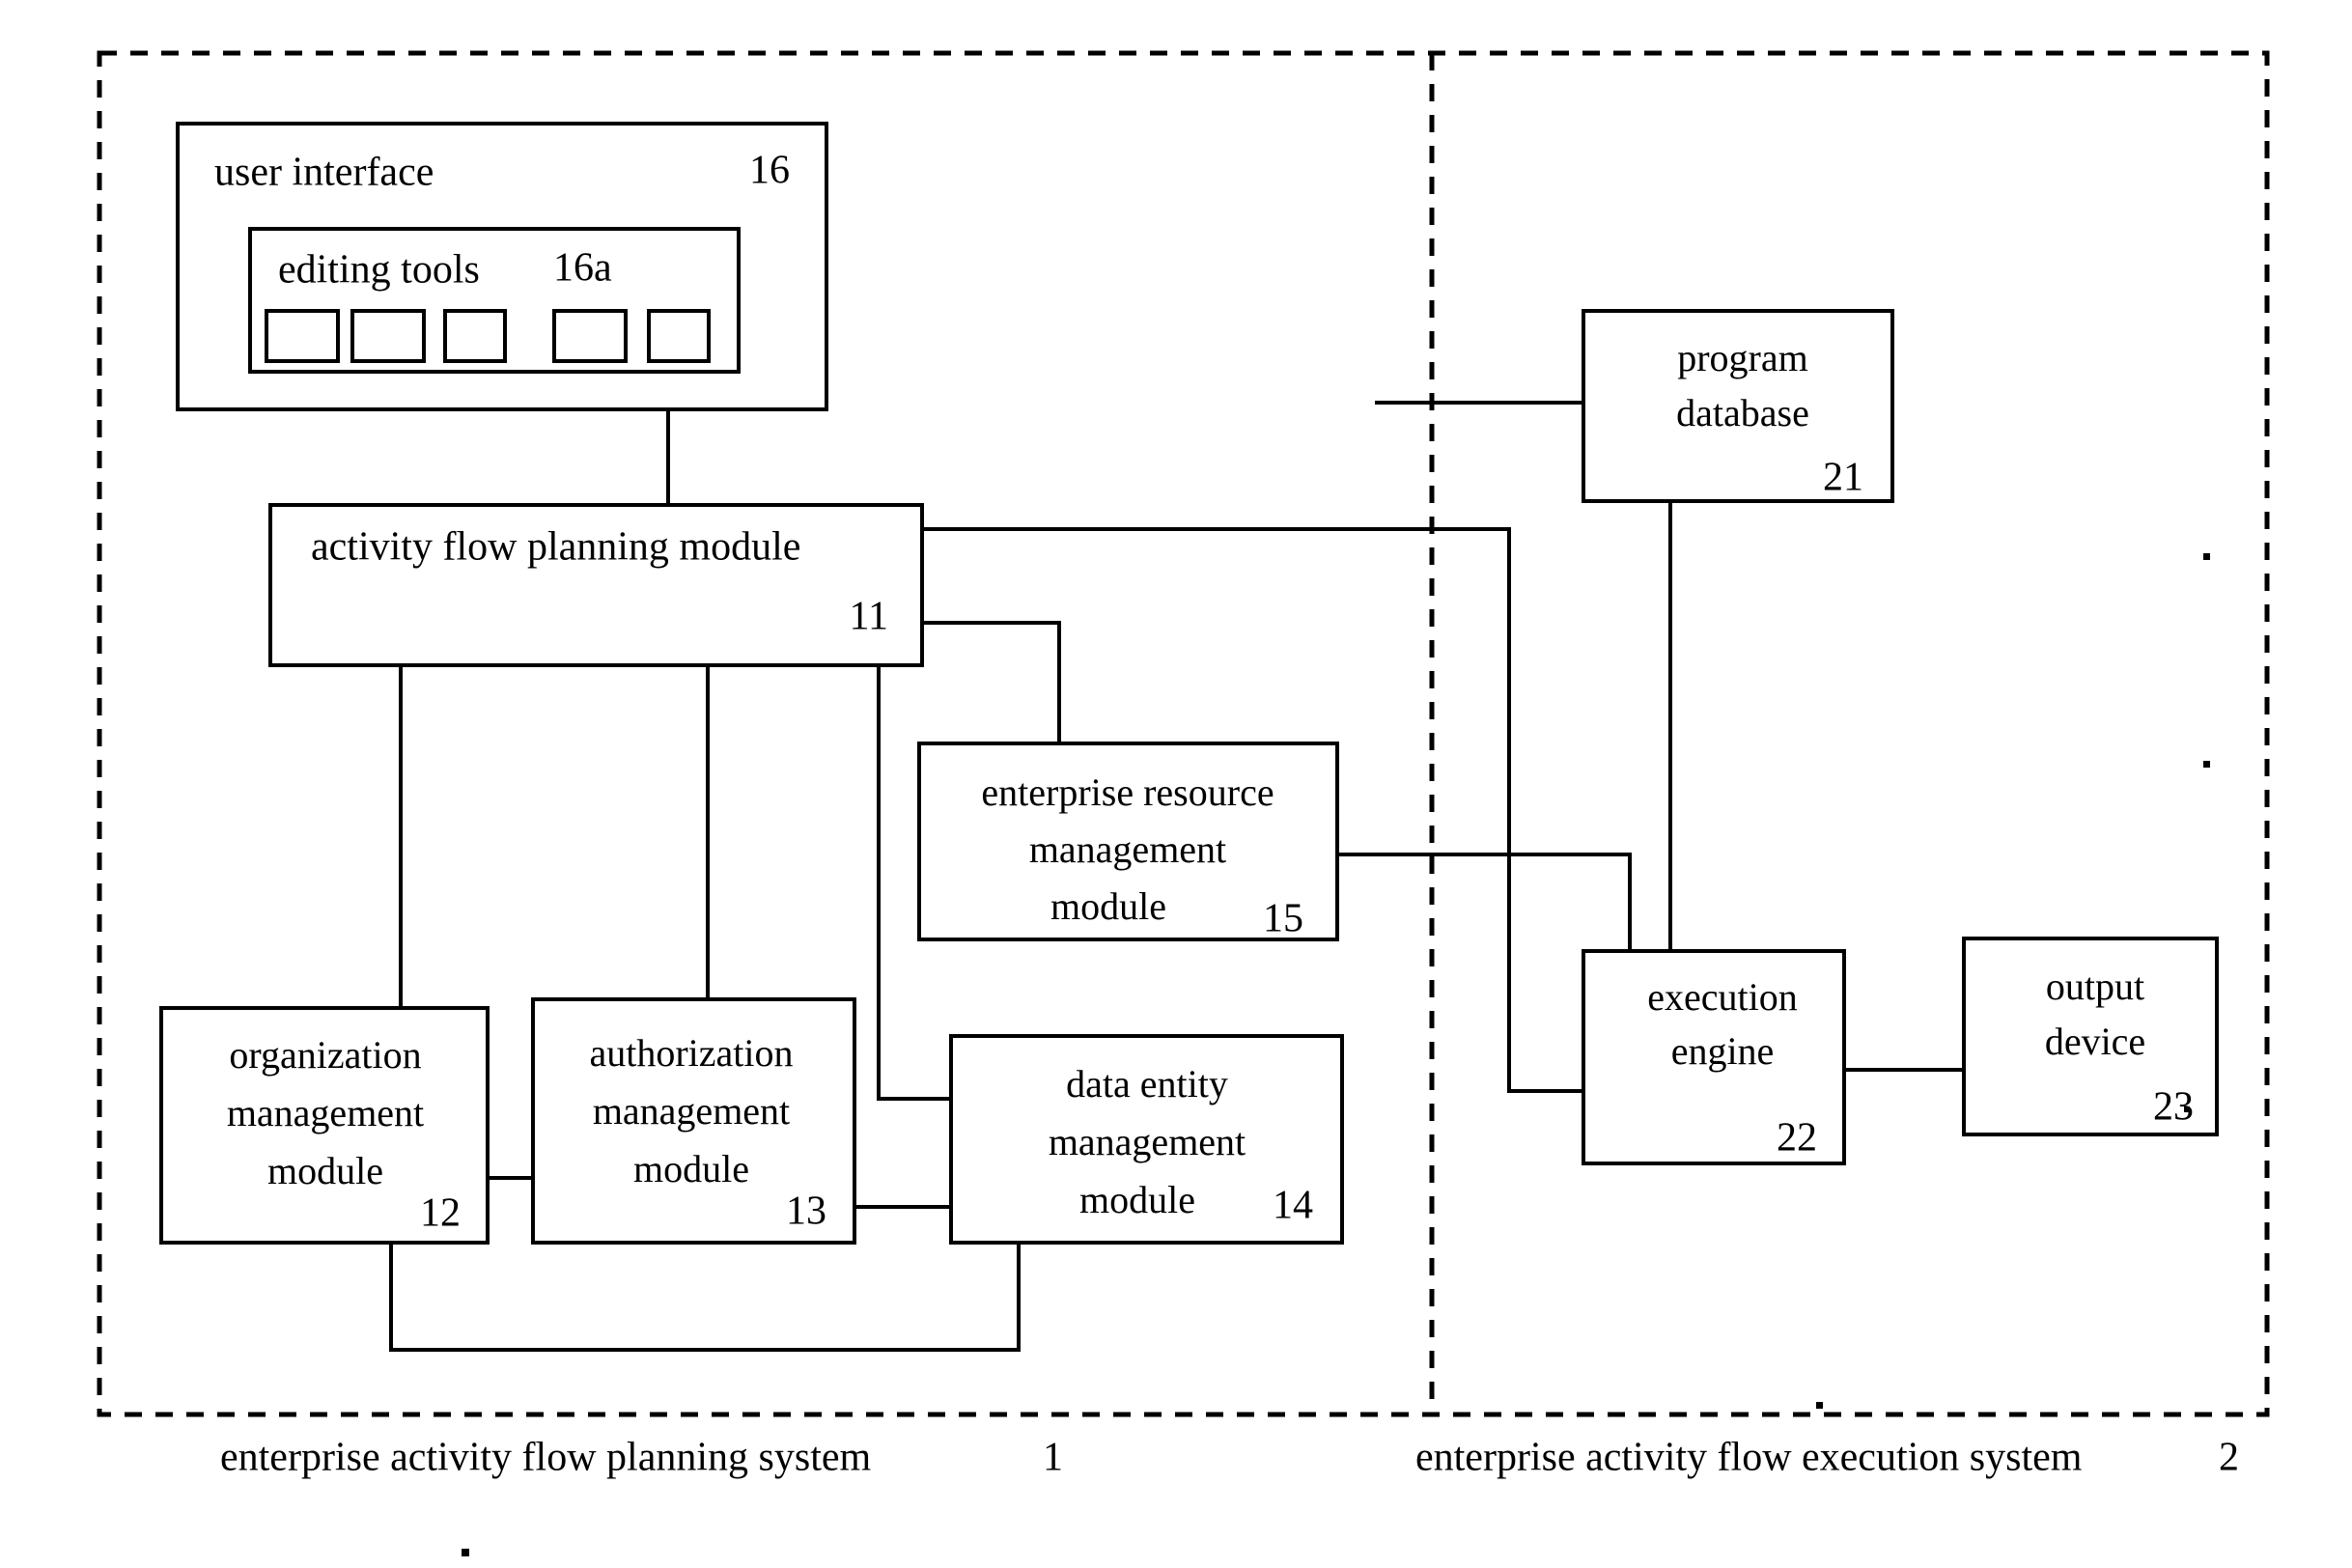  What do you see at coordinates (1723, 997) in the screenshot?
I see `execution-engine-line1: execution` at bounding box center [1723, 997].